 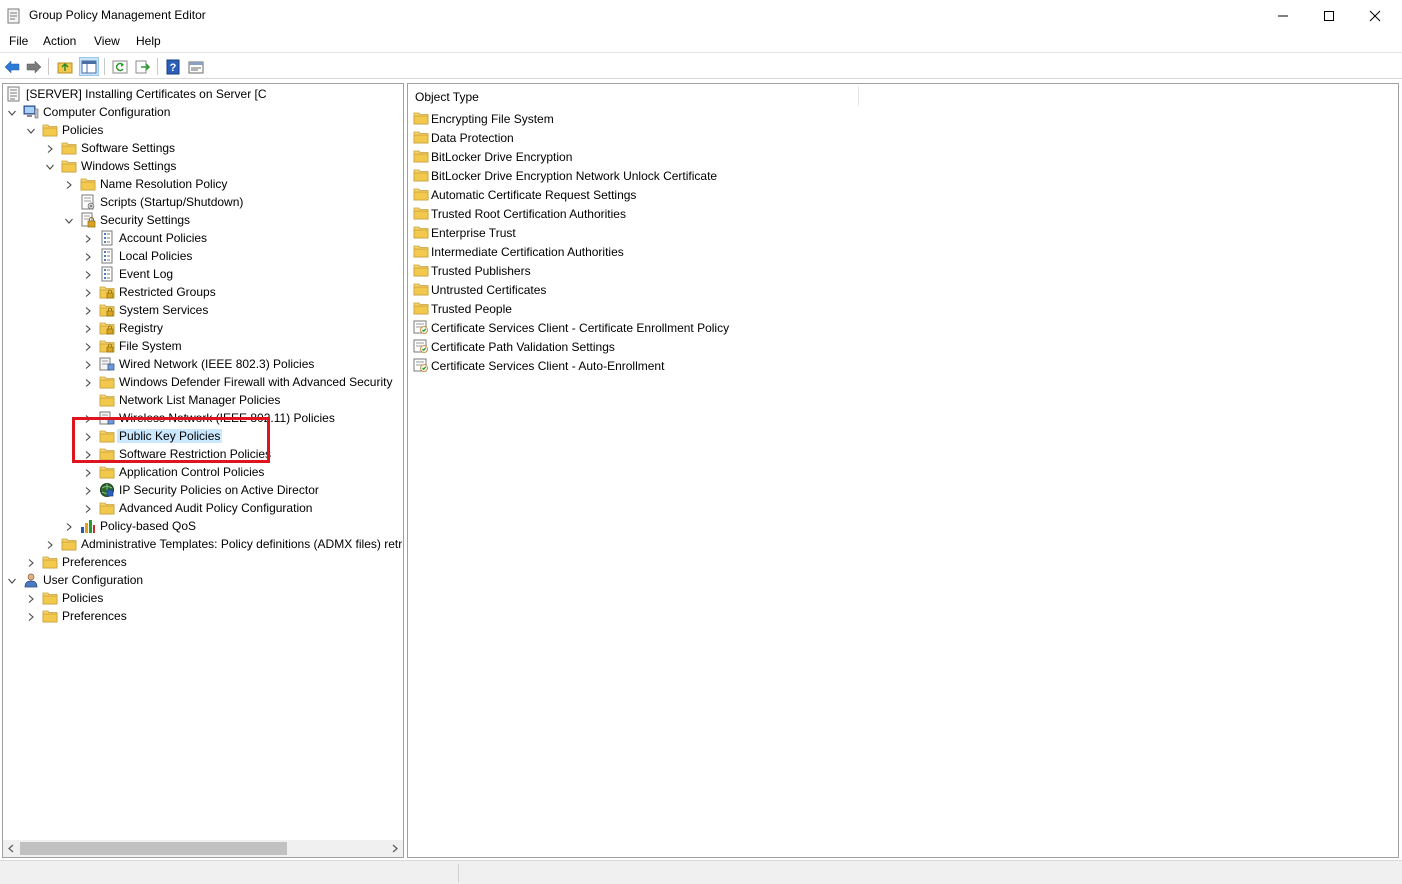 I want to click on up-one-level-button, so click(x=65, y=66).